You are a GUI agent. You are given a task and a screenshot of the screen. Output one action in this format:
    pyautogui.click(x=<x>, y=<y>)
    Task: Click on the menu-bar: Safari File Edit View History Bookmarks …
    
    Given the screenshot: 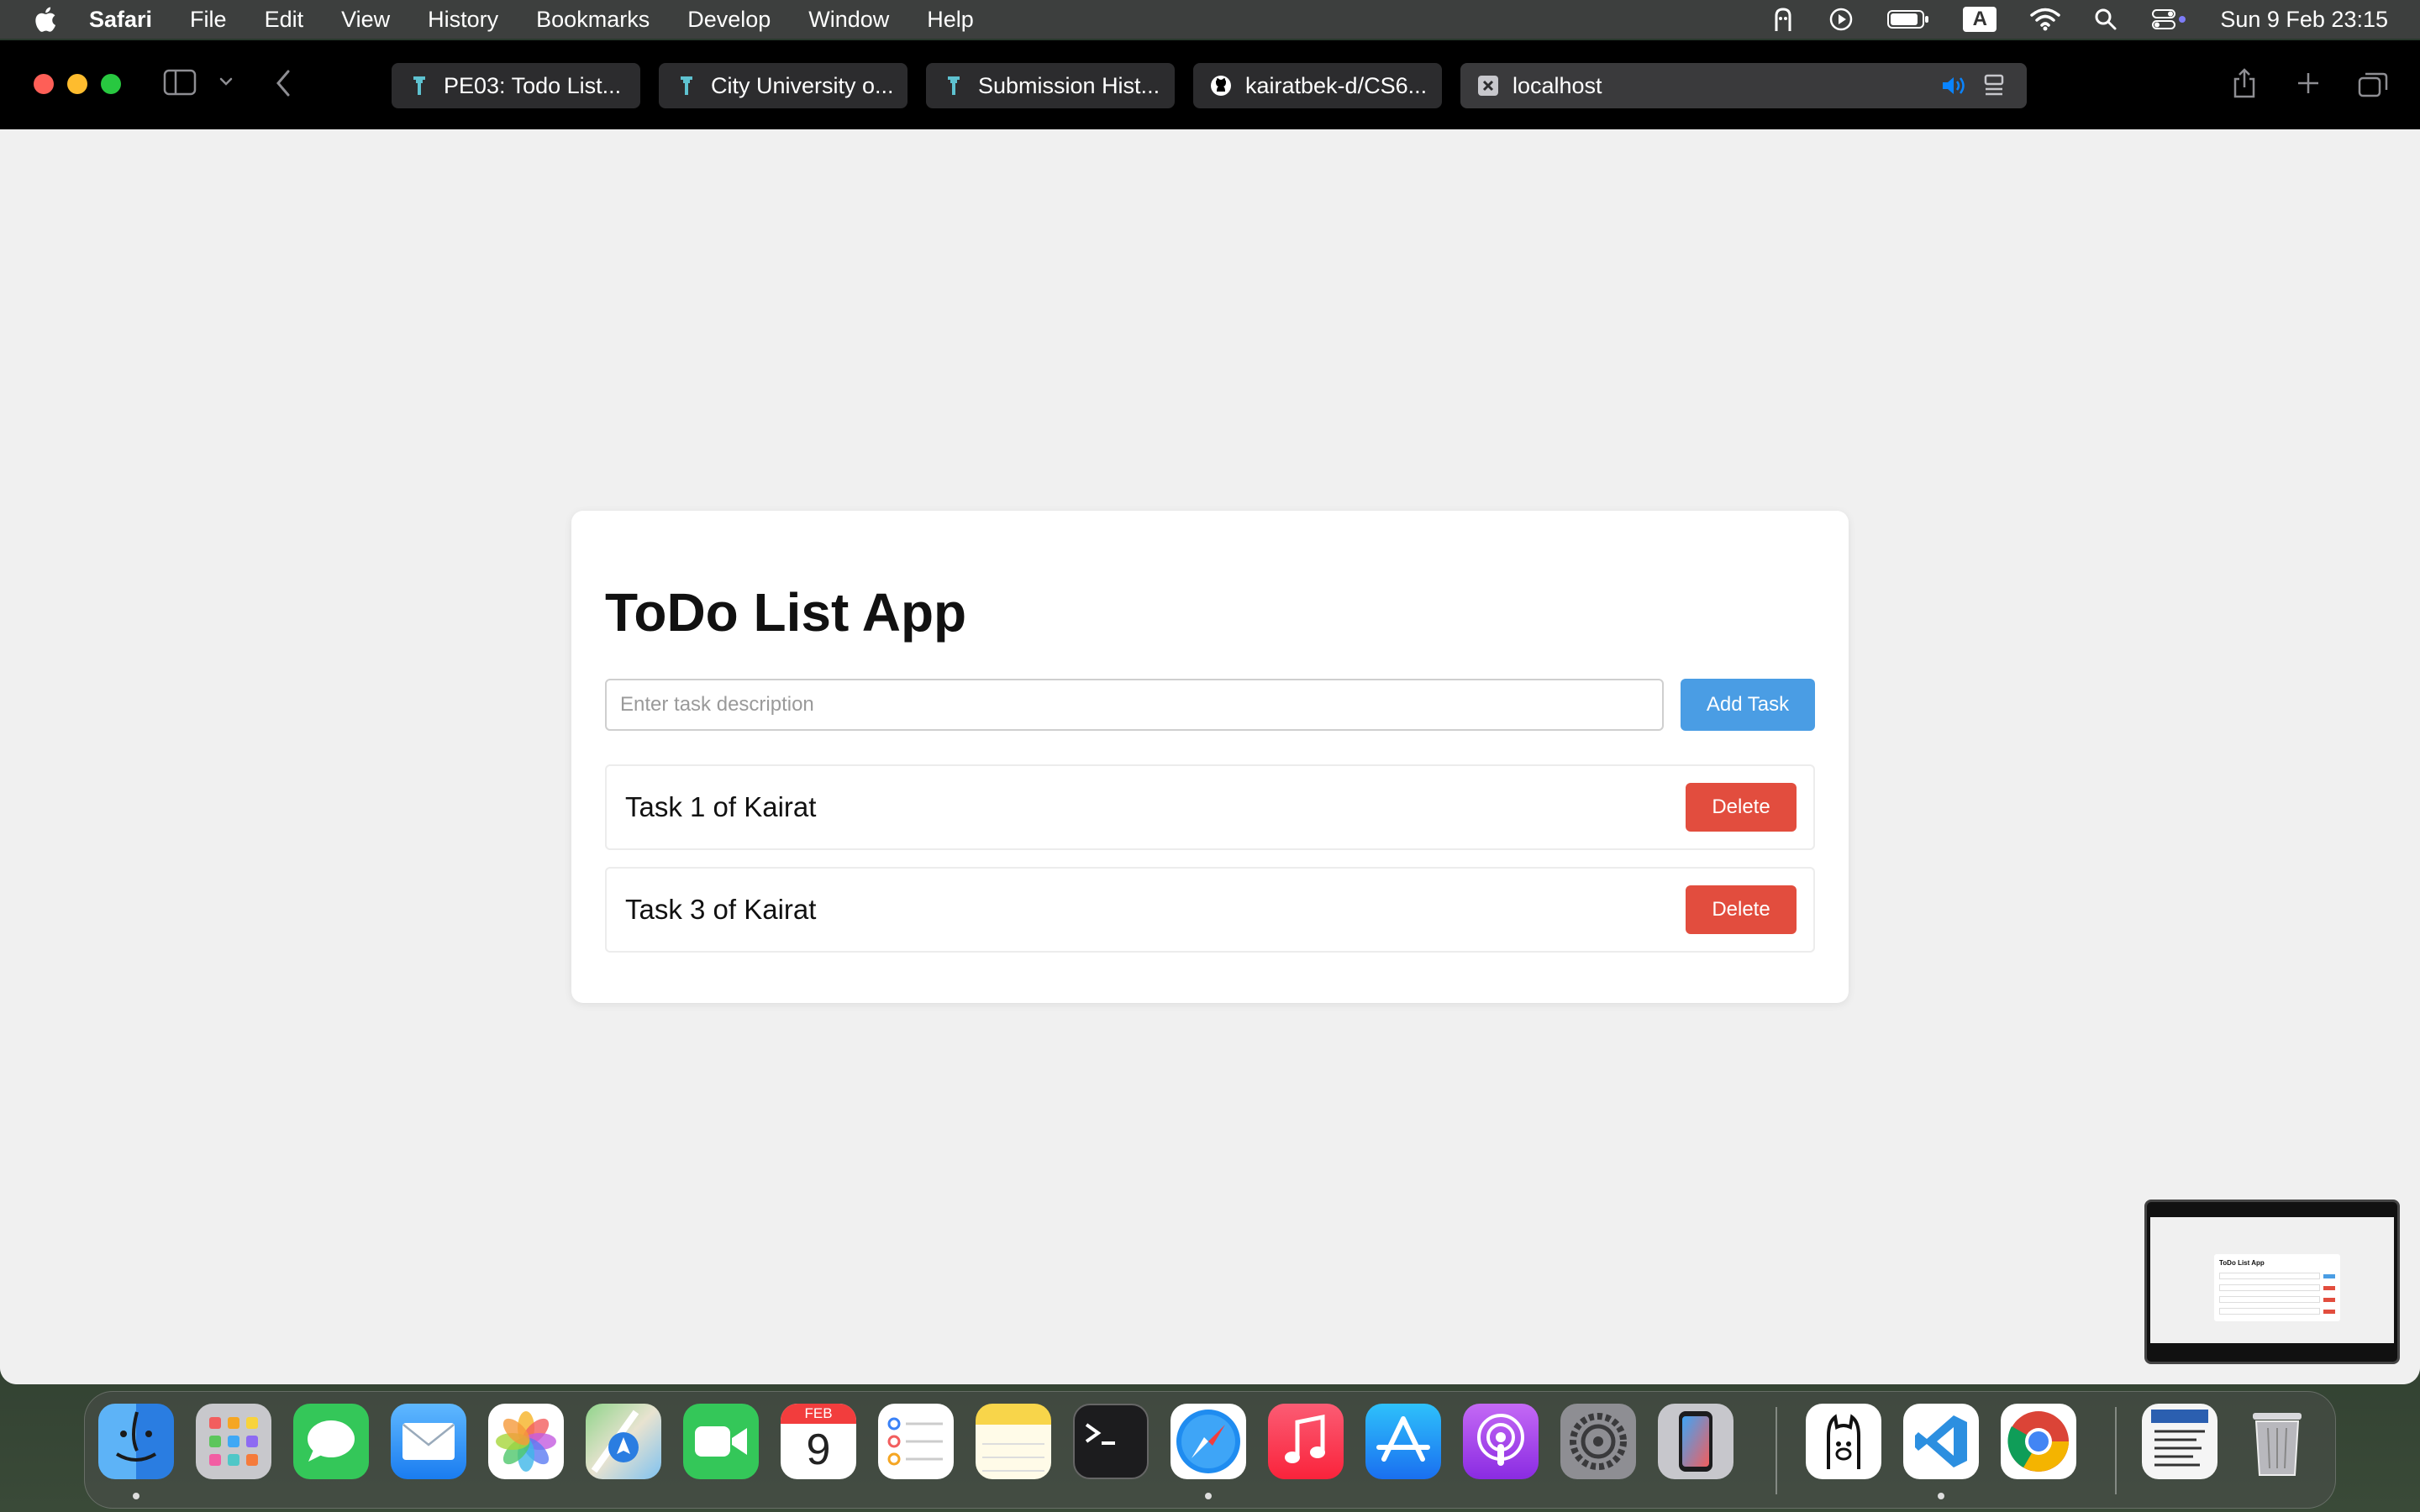 What is the action you would take?
    pyautogui.click(x=1210, y=19)
    